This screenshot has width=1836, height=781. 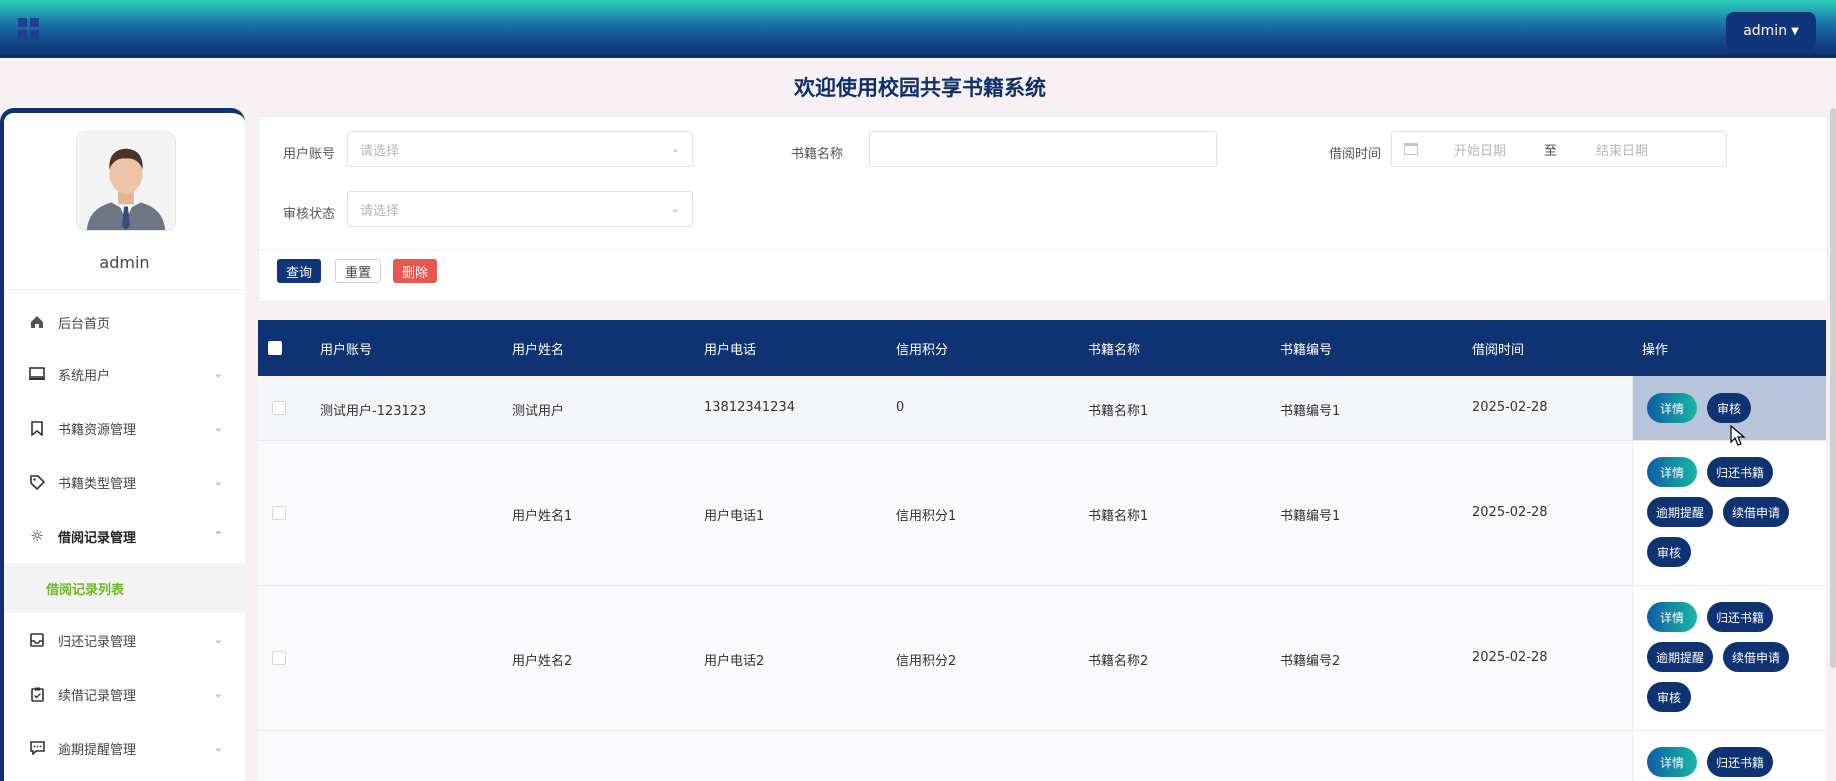 What do you see at coordinates (1498, 350) in the screenshot?
I see `column-header: 借阅时间` at bounding box center [1498, 350].